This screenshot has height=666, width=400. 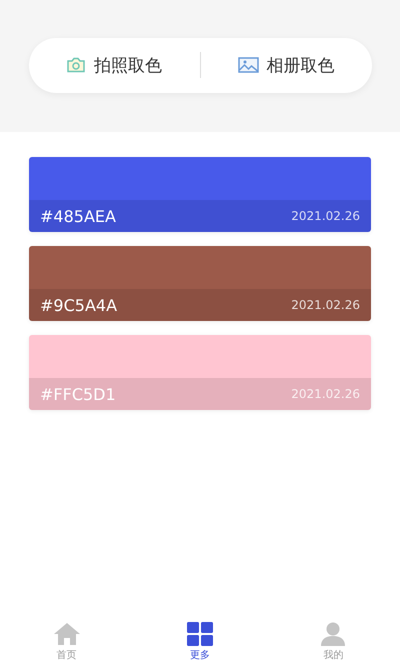 I want to click on pick-button: 拍照取色, so click(x=114, y=65).